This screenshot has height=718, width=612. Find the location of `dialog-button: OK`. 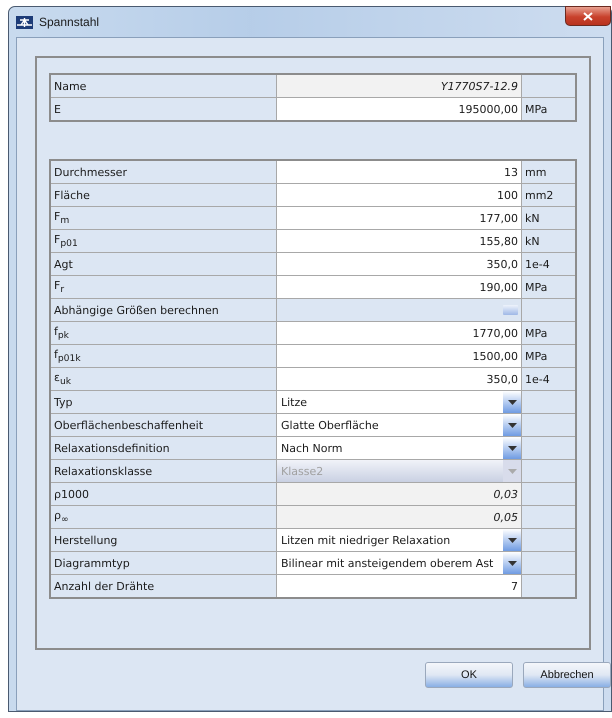

dialog-button: OK is located at coordinates (469, 675).